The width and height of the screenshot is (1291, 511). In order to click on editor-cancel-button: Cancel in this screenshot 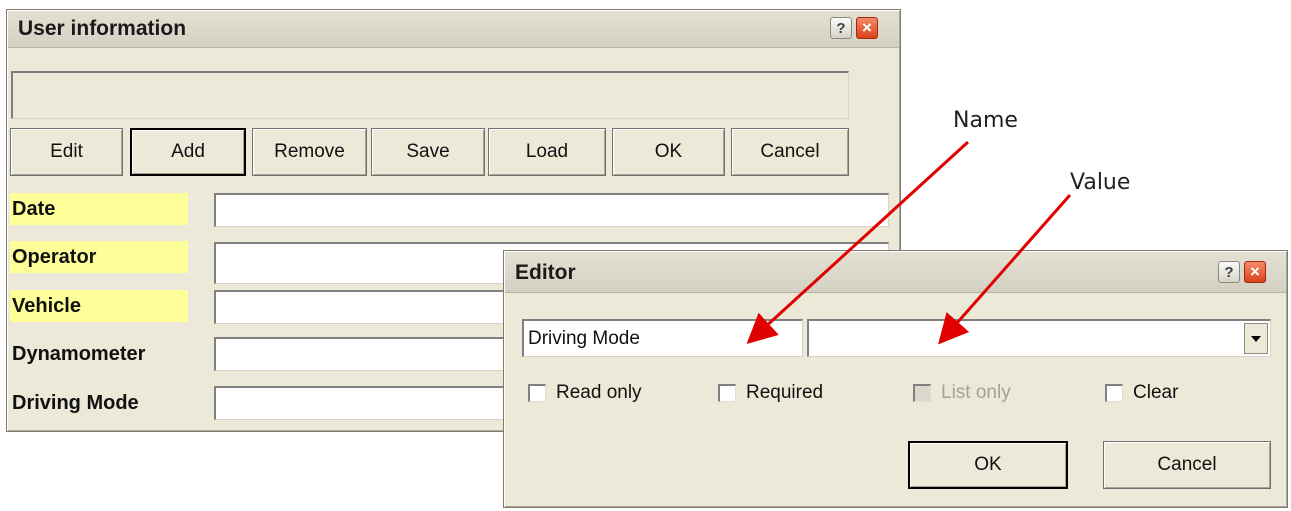, I will do `click(1187, 465)`.